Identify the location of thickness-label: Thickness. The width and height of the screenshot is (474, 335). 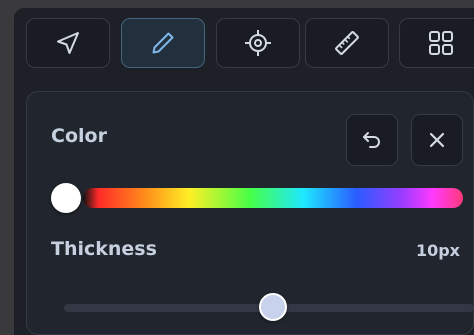
(104, 249).